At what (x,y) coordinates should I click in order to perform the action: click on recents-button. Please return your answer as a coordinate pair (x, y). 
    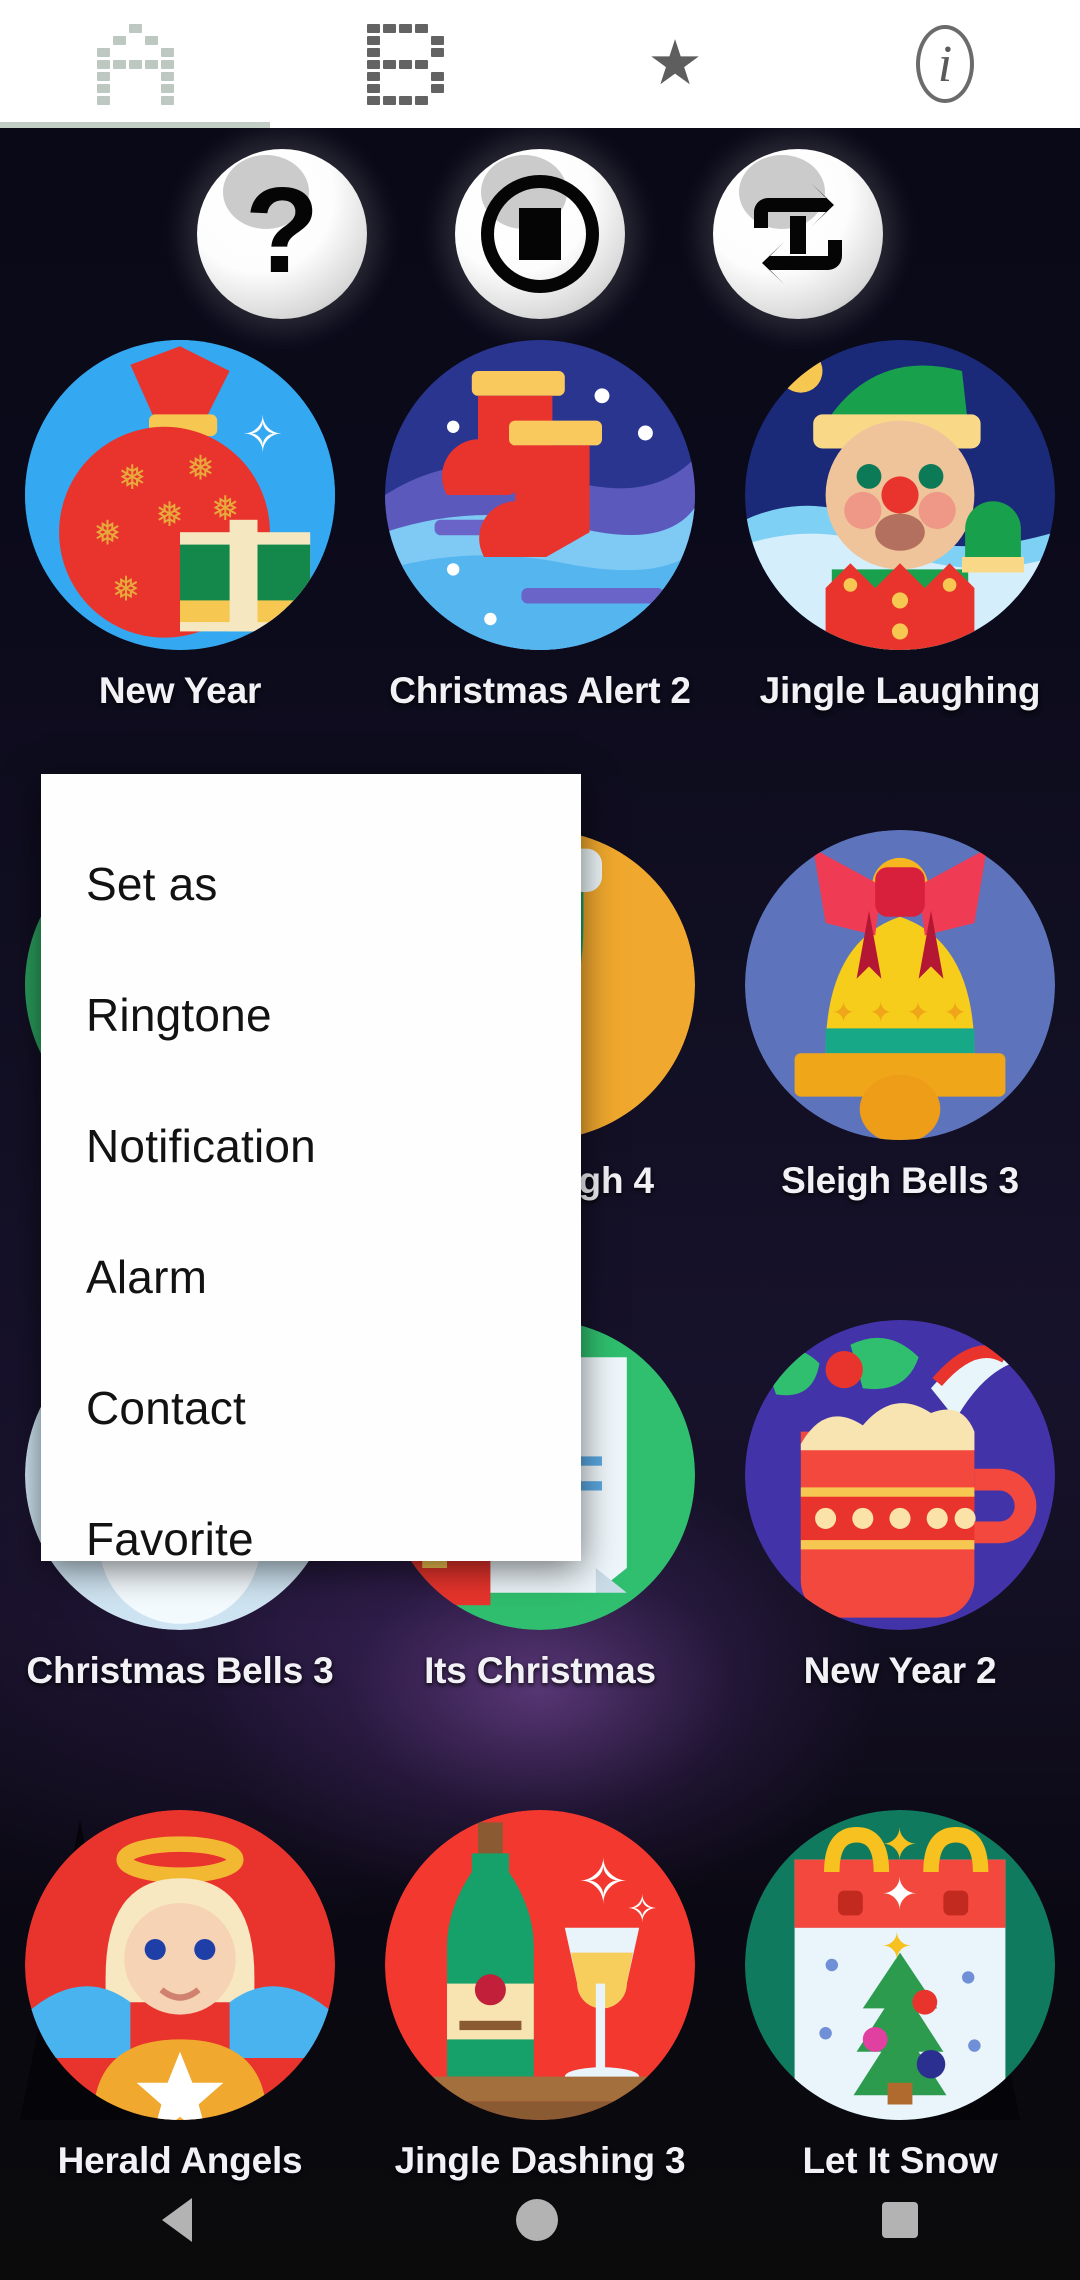
    Looking at the image, I should click on (900, 2220).